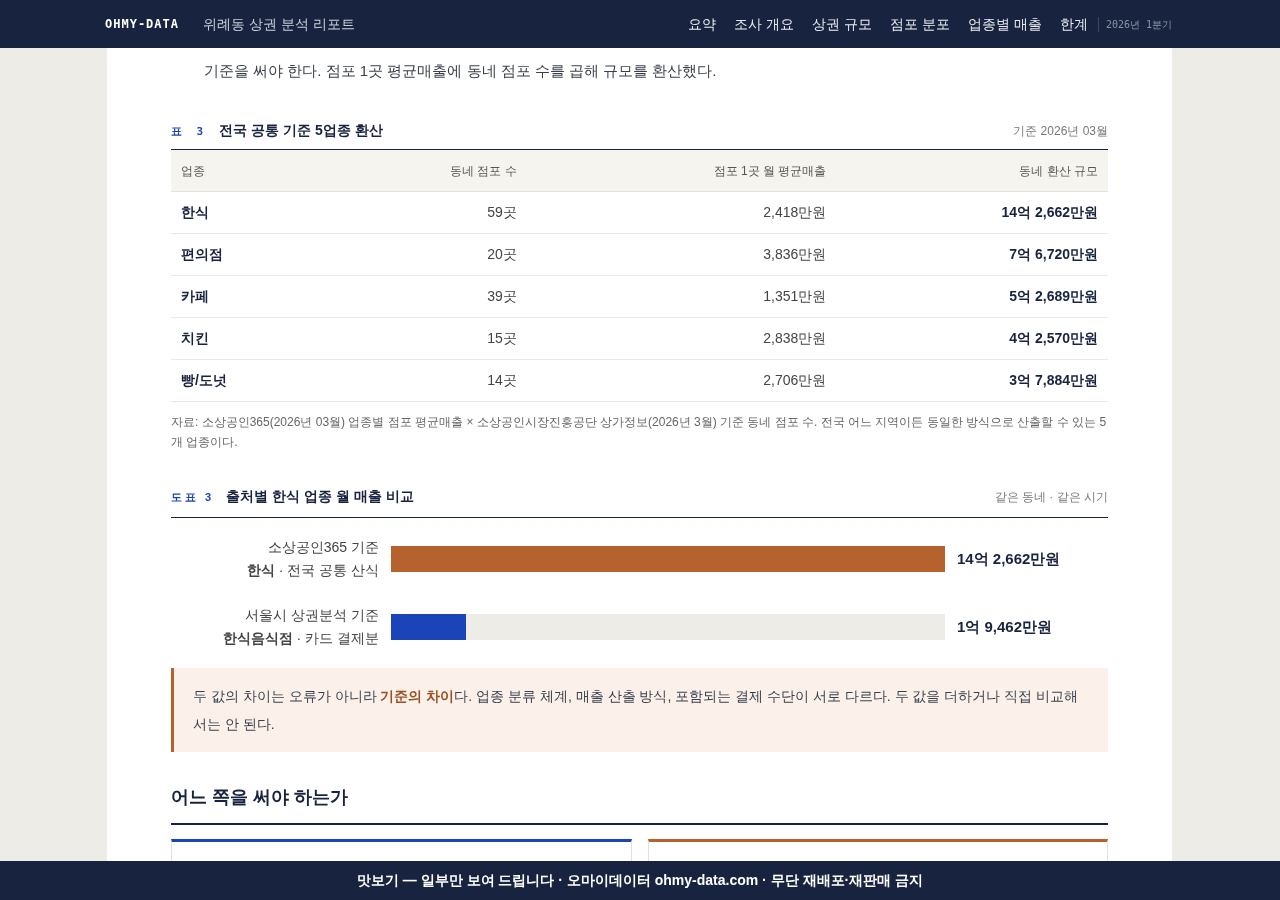  I want to click on table-title: 전국 공통 기준 5업종 환산, so click(301, 130).